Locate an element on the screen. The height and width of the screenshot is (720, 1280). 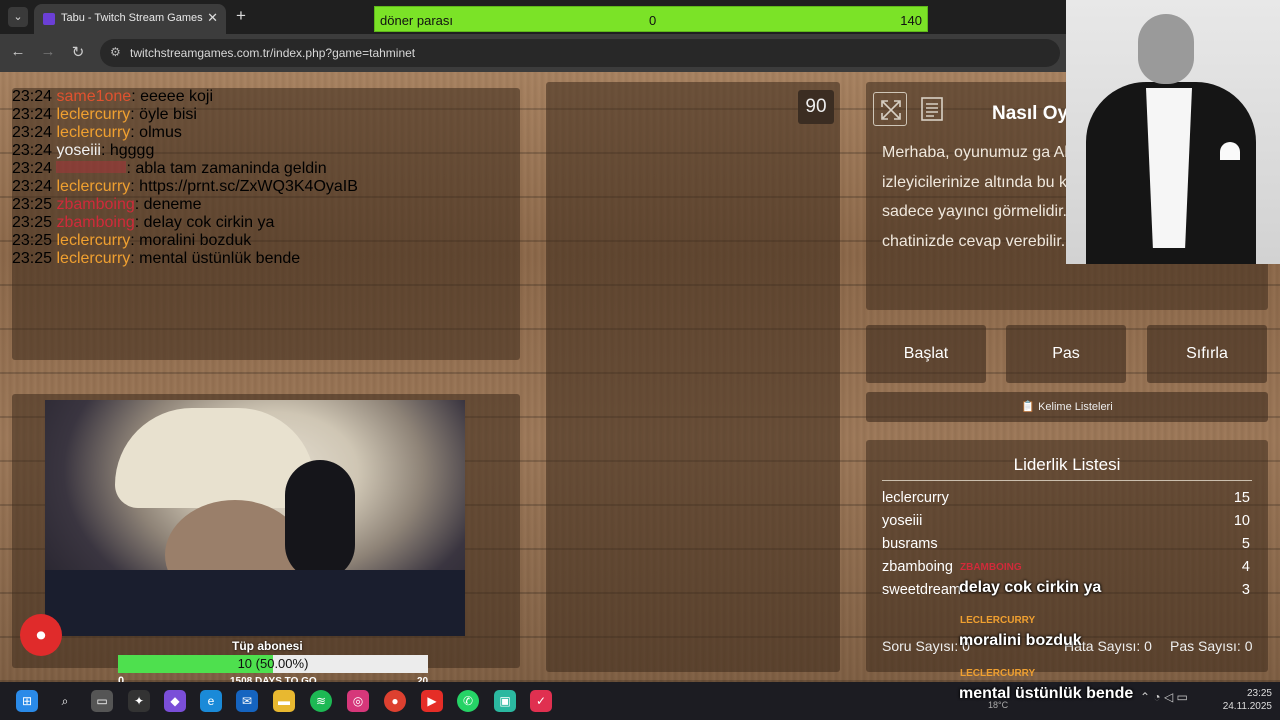
overlay-chat-message: moralini bozduk is located at coordinates (1020, 640).